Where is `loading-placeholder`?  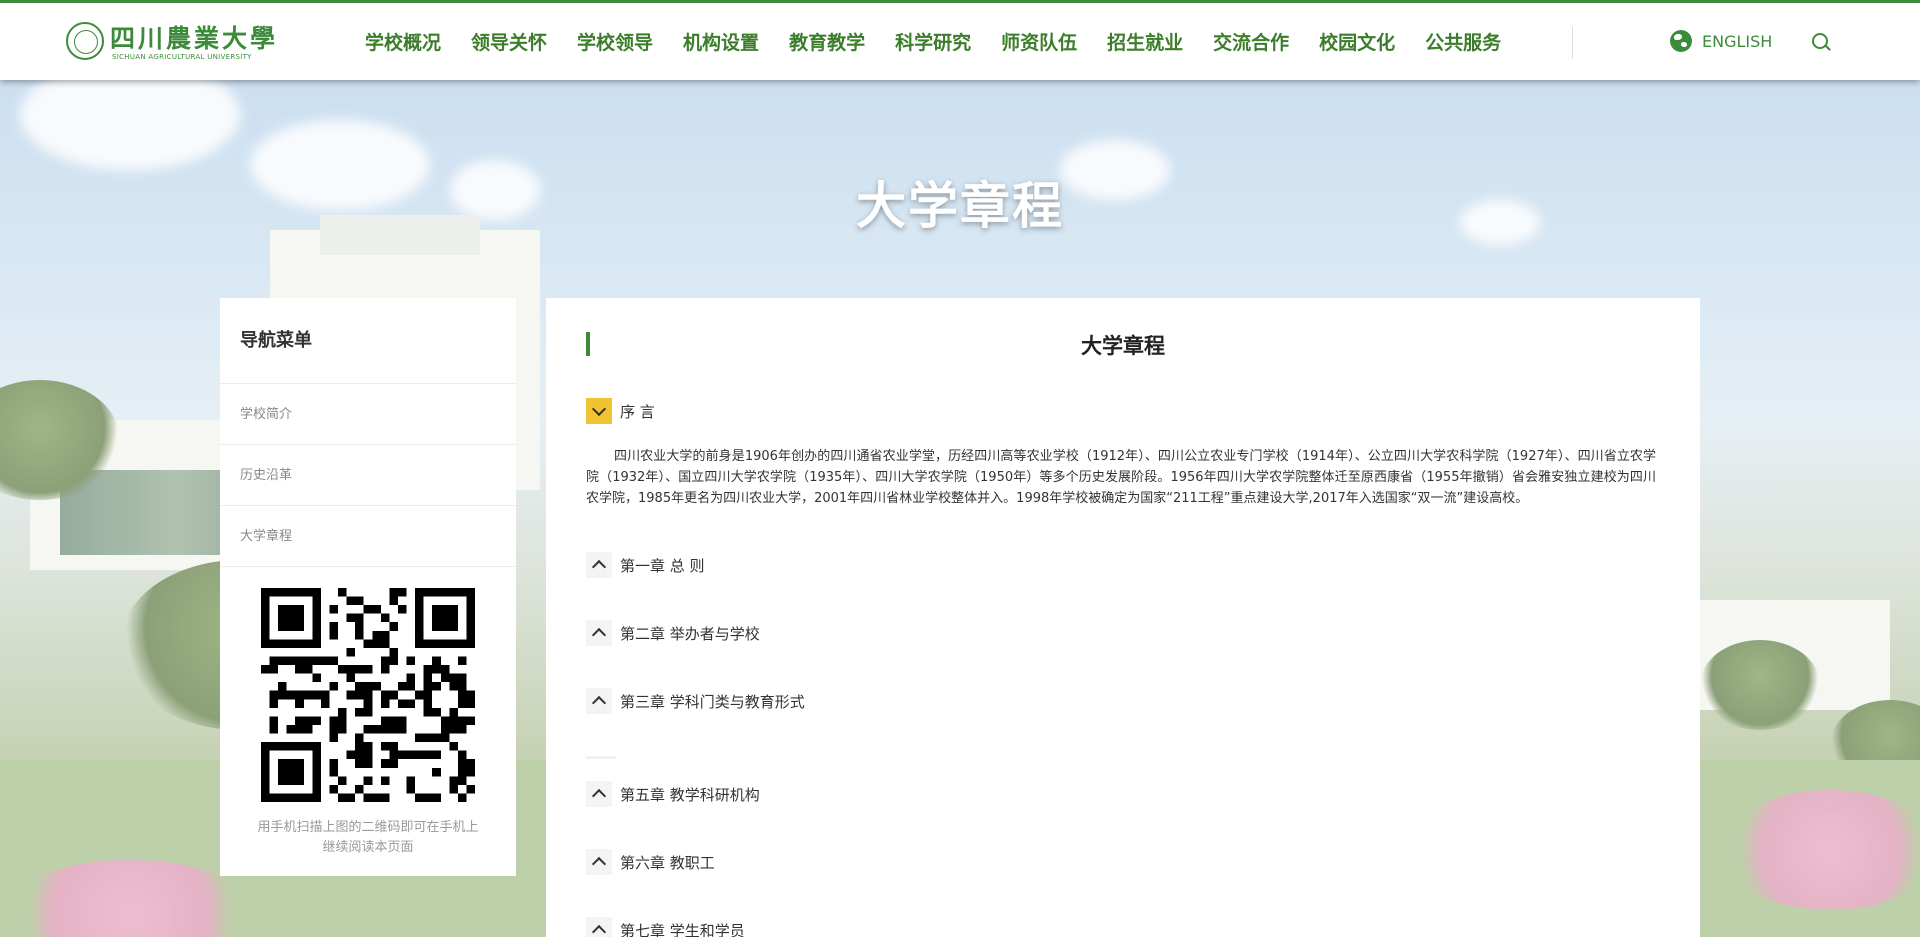
loading-placeholder is located at coordinates (601, 757).